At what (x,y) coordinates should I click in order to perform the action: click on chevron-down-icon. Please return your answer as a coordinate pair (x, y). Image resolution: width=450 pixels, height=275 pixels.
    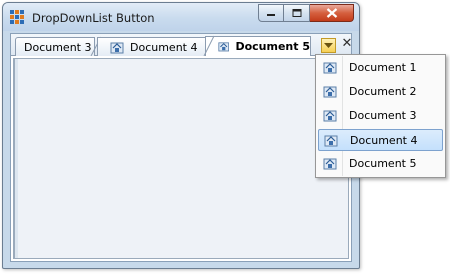
    Looking at the image, I should click on (328, 45).